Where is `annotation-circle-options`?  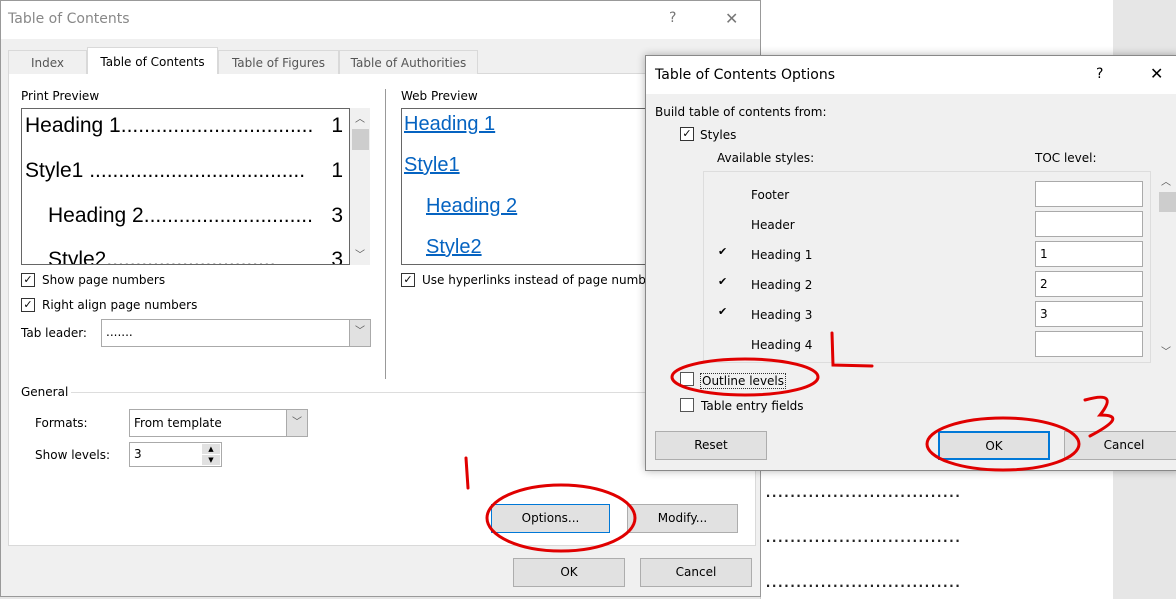
annotation-circle-options is located at coordinates (561, 518).